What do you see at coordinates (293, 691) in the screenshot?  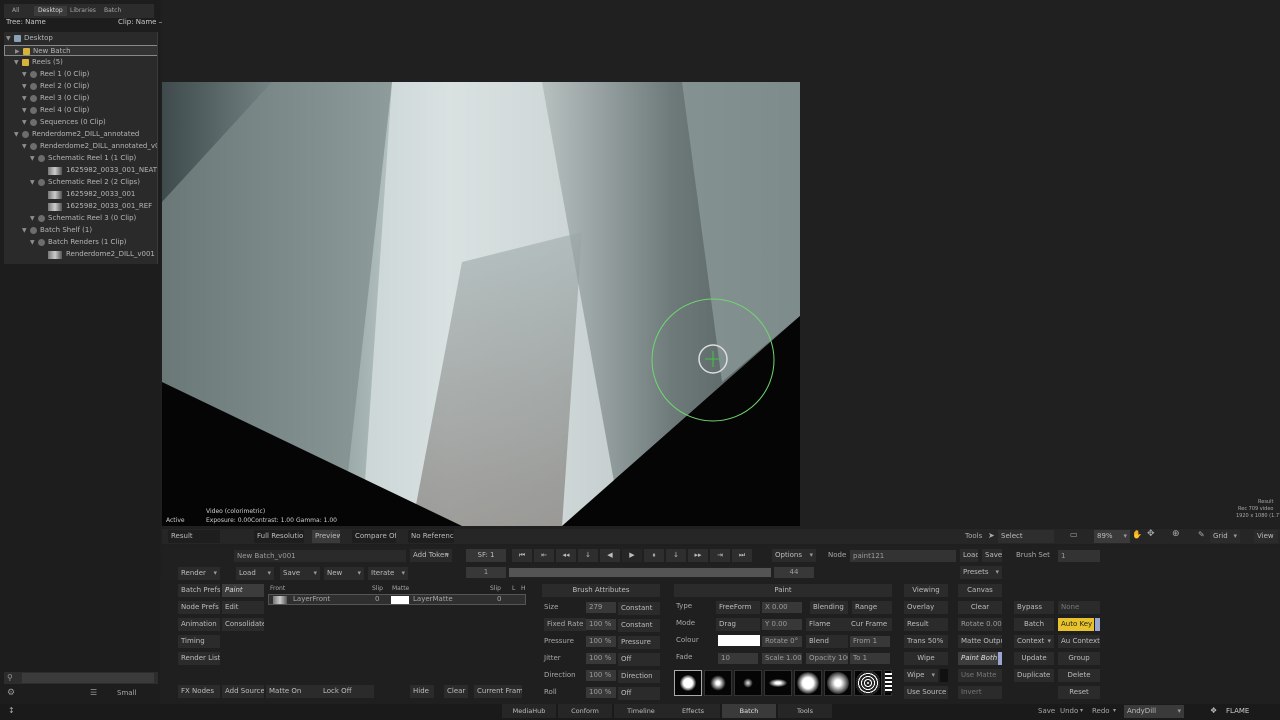 I see `matte-on-button: Matte On` at bounding box center [293, 691].